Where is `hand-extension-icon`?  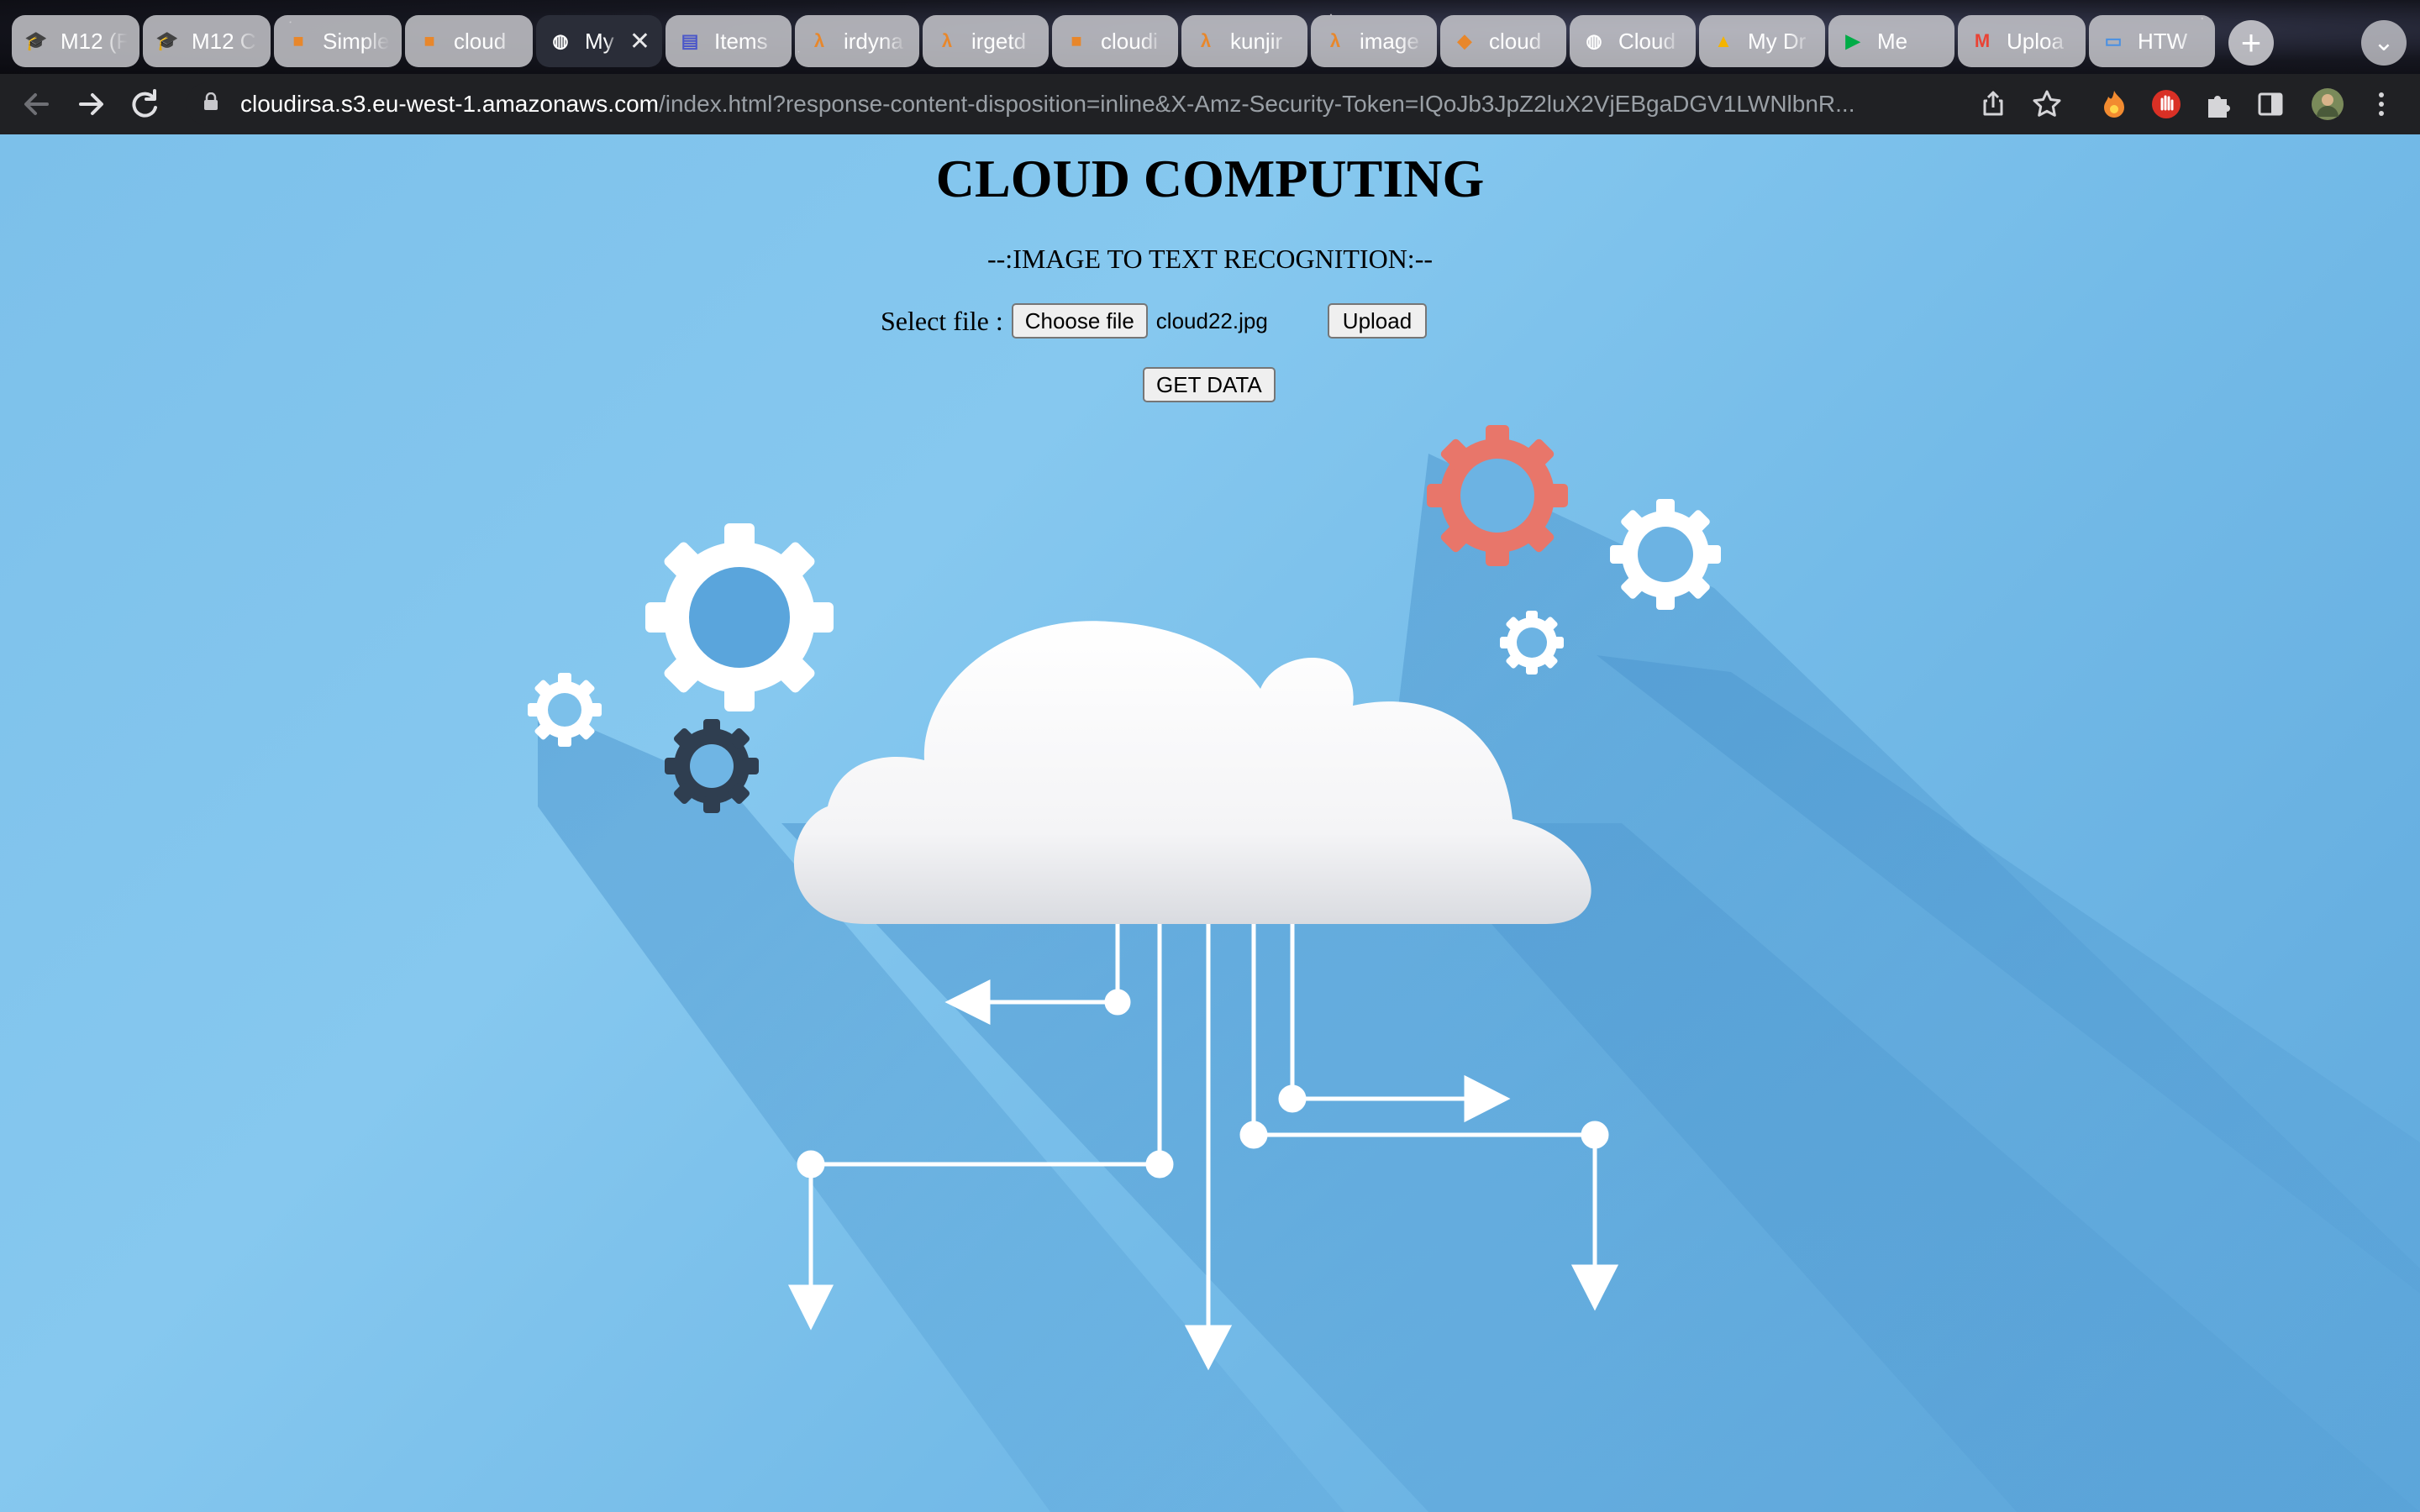 hand-extension-icon is located at coordinates (2166, 104).